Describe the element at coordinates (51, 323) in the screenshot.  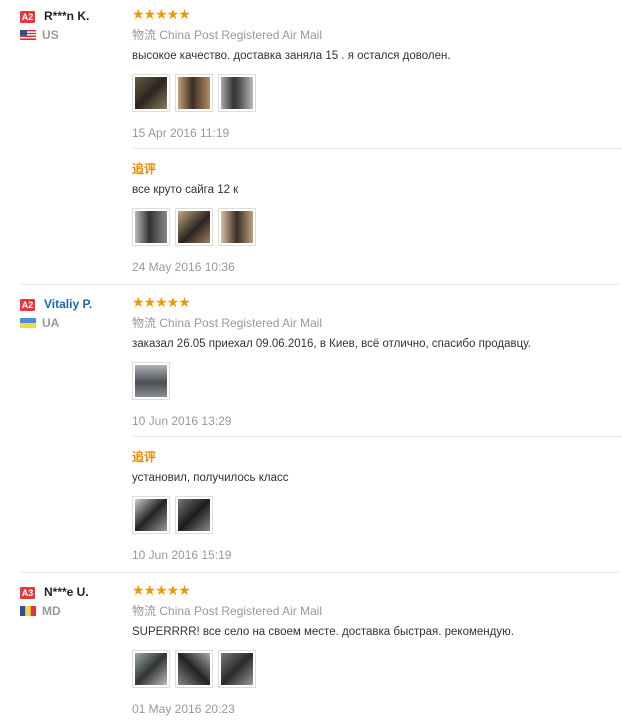
I see `reviewer-country: UA` at that location.